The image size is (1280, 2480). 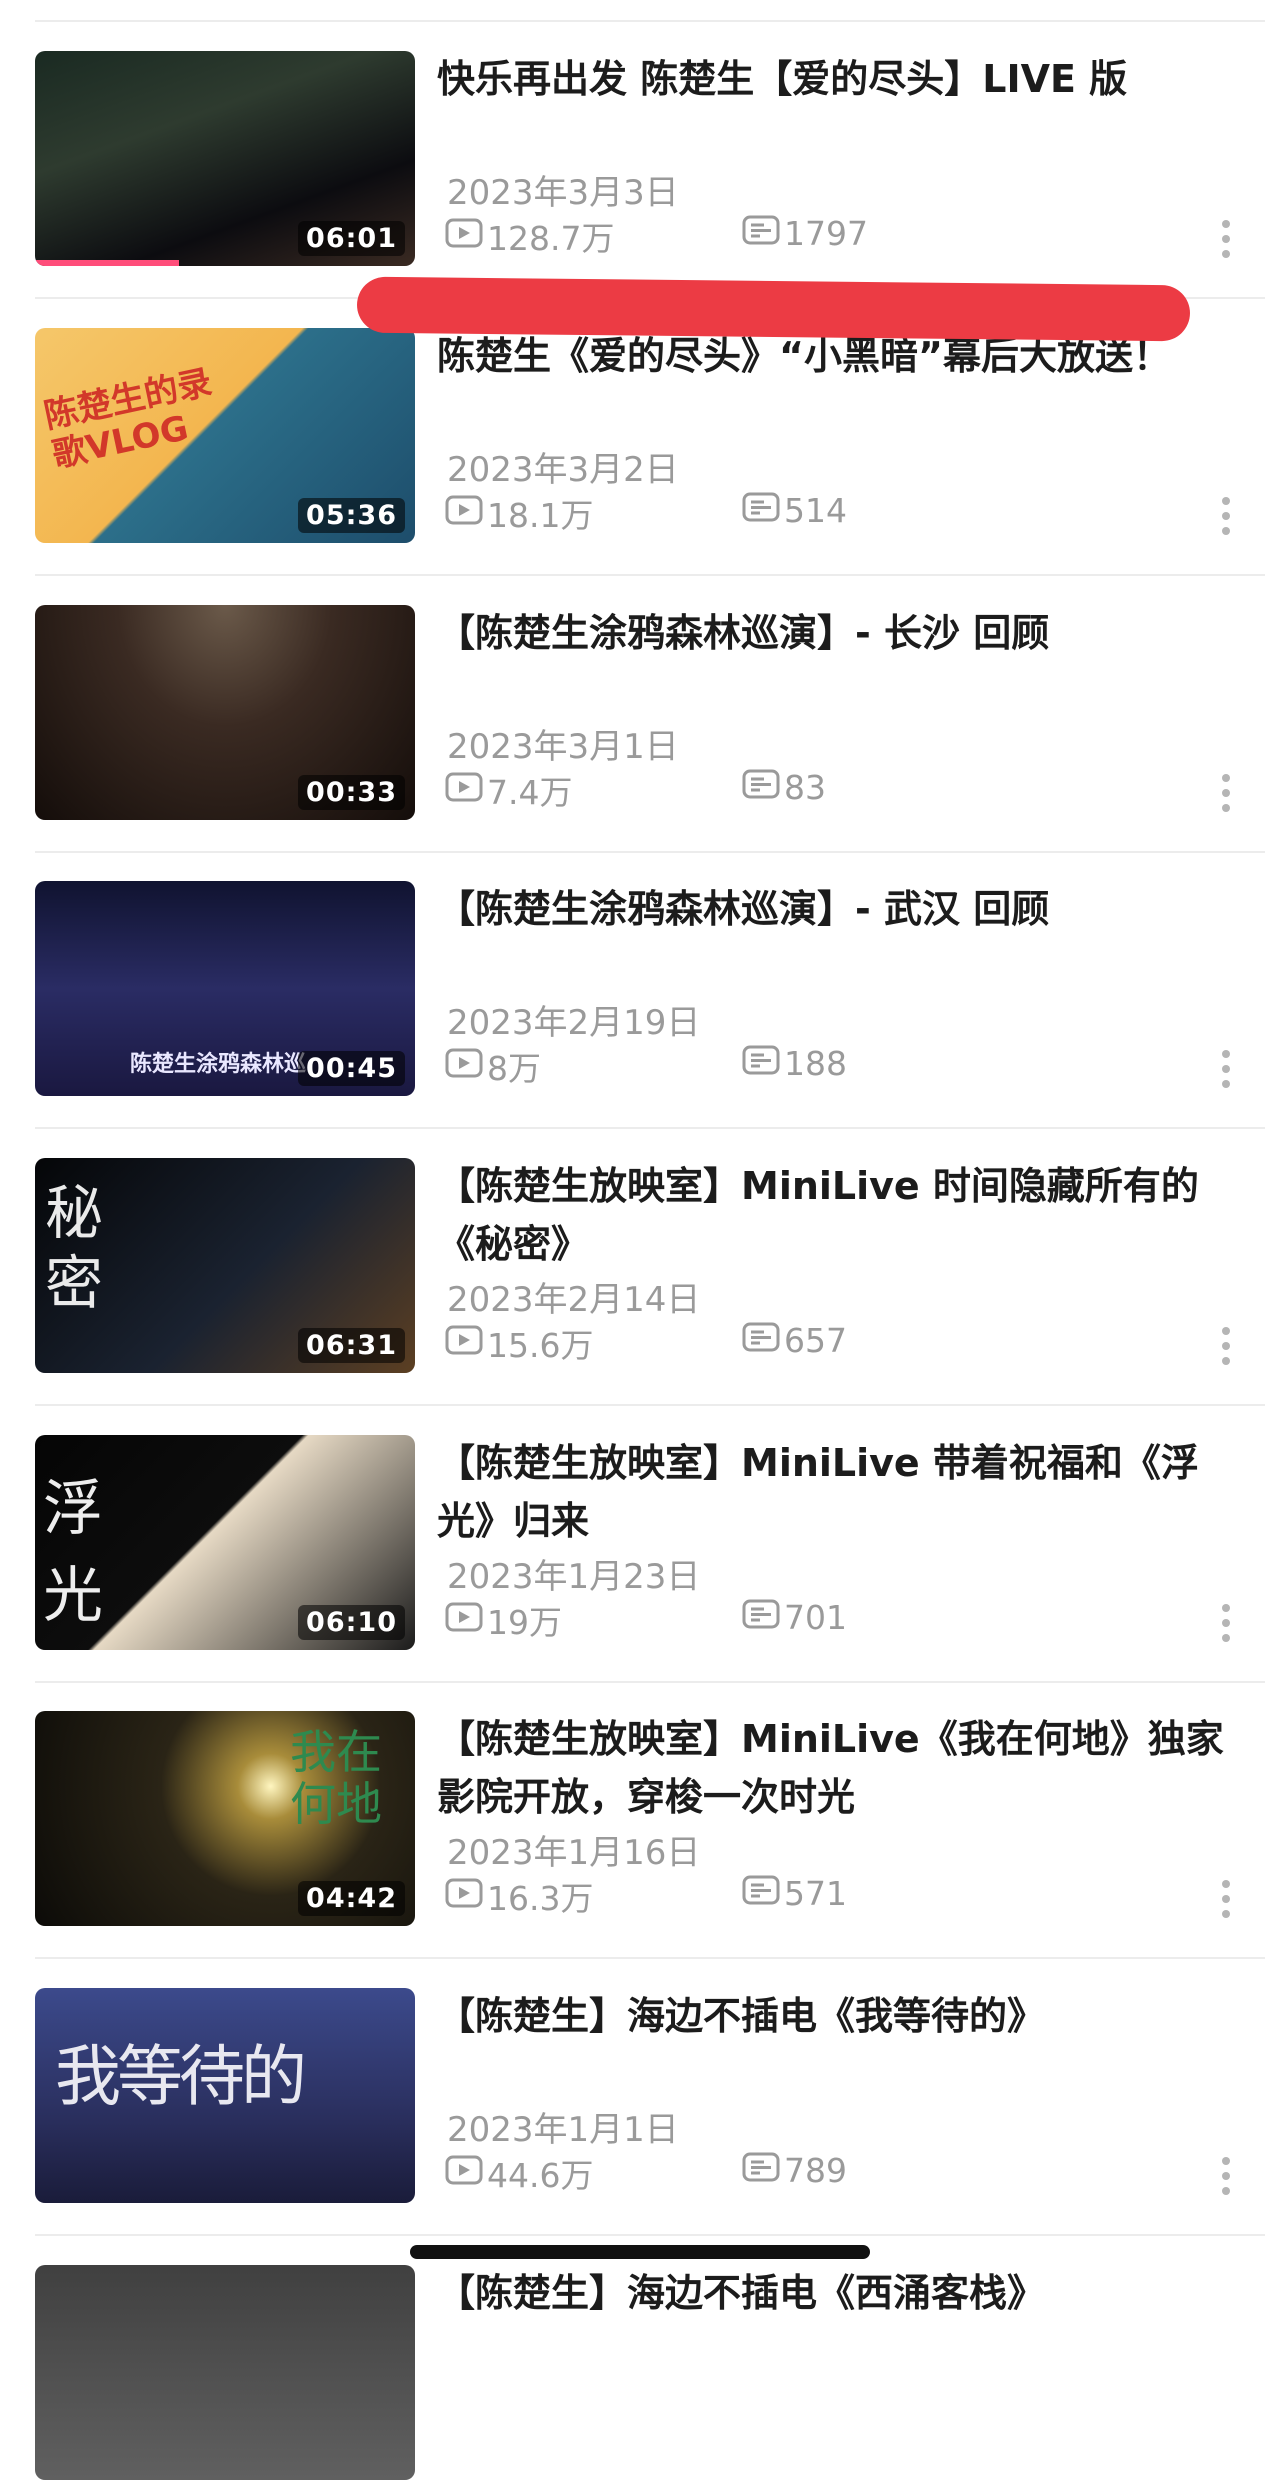 I want to click on view-count-value: 18.1万, so click(x=540, y=515).